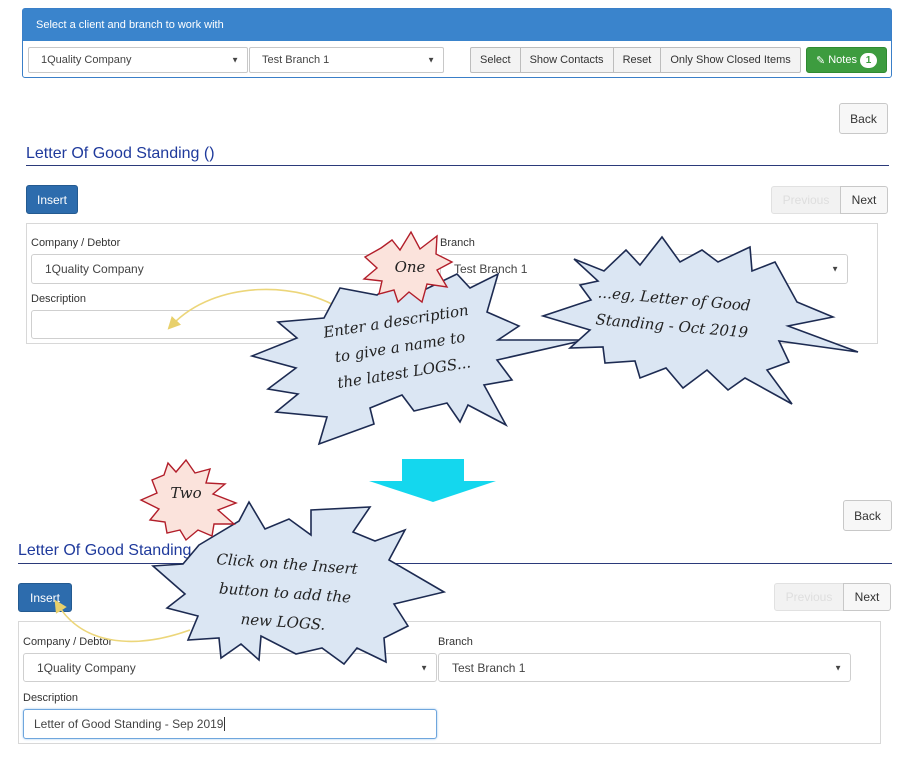  What do you see at coordinates (186, 493) in the screenshot?
I see `step-two-label: Two` at bounding box center [186, 493].